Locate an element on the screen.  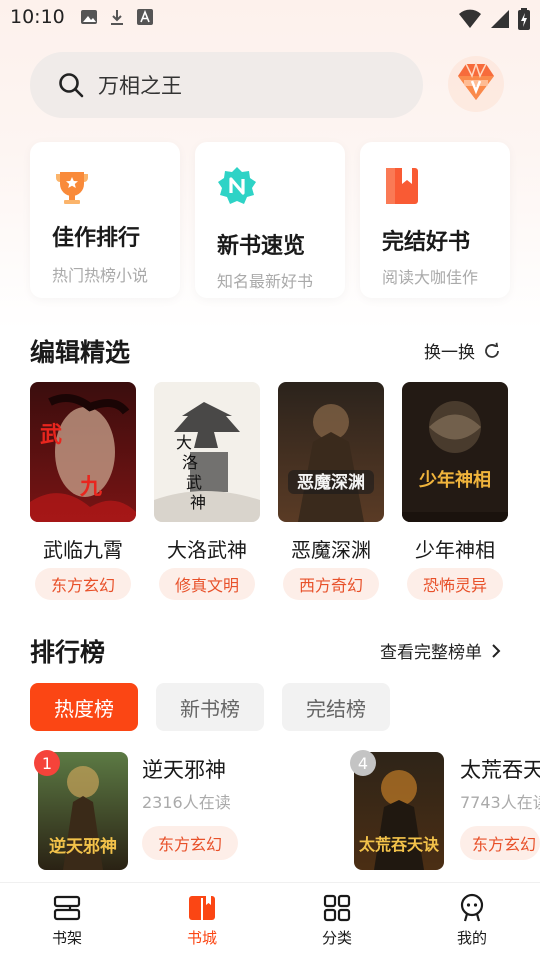
ranked-book-title: 逆天邪神 is located at coordinates (184, 769).